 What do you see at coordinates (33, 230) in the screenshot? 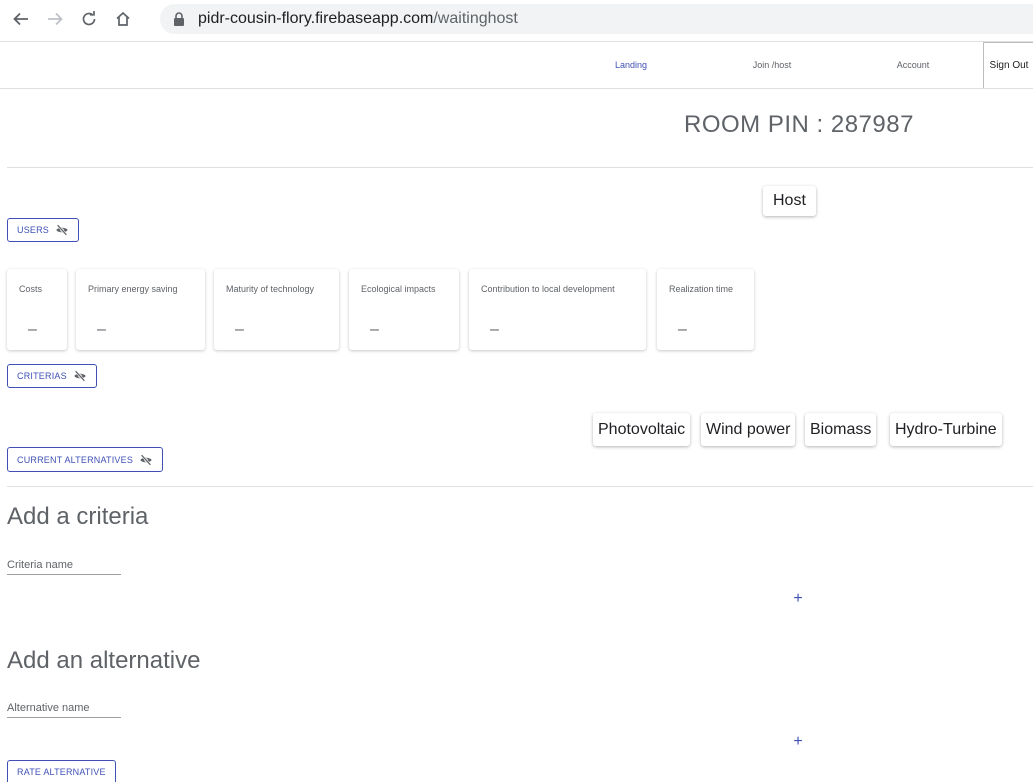
I see `users-button-label: USERS` at bounding box center [33, 230].